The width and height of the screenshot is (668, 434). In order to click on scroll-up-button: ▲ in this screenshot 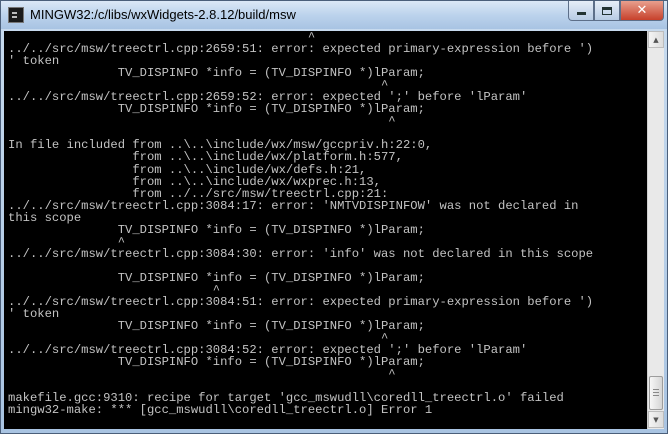, I will do `click(656, 39)`.